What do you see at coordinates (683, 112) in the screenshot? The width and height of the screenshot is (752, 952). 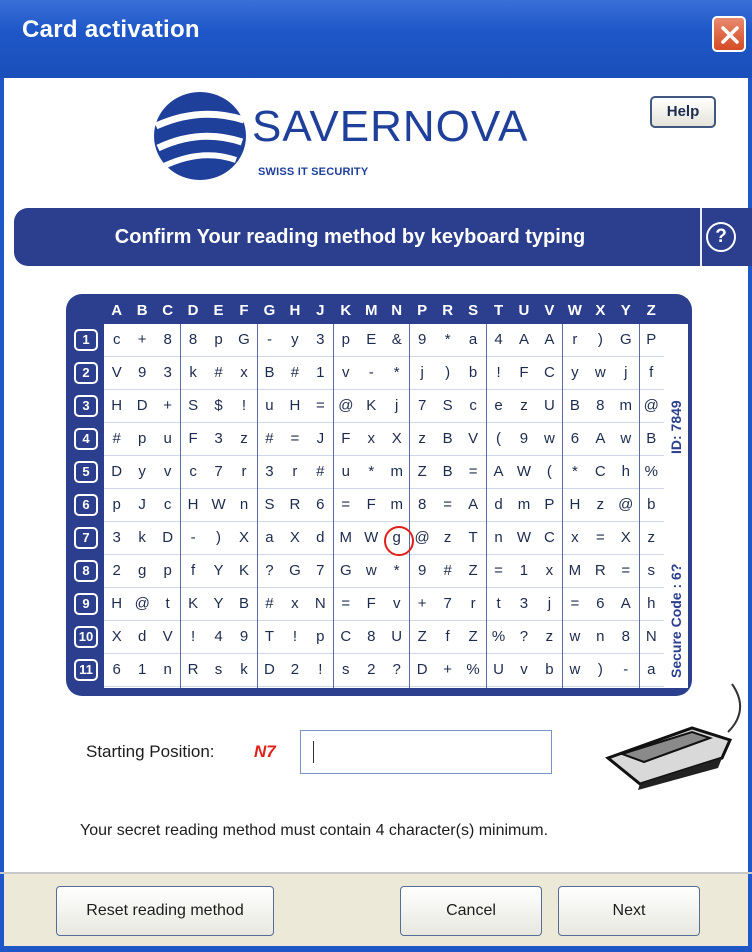 I see `help-button: Help` at bounding box center [683, 112].